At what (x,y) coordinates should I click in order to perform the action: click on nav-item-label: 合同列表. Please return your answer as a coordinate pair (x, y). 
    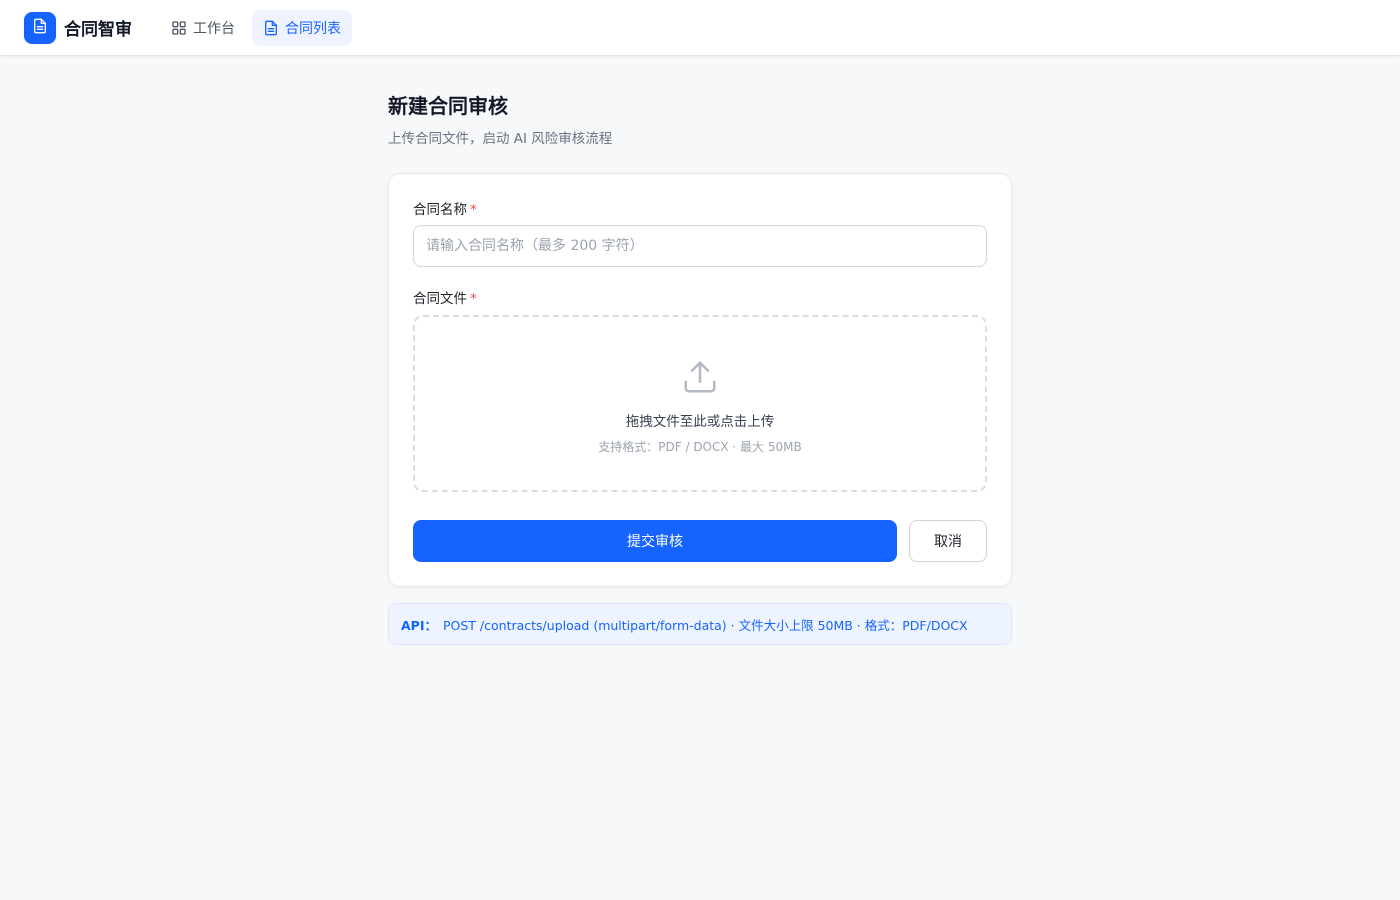
    Looking at the image, I should click on (313, 28).